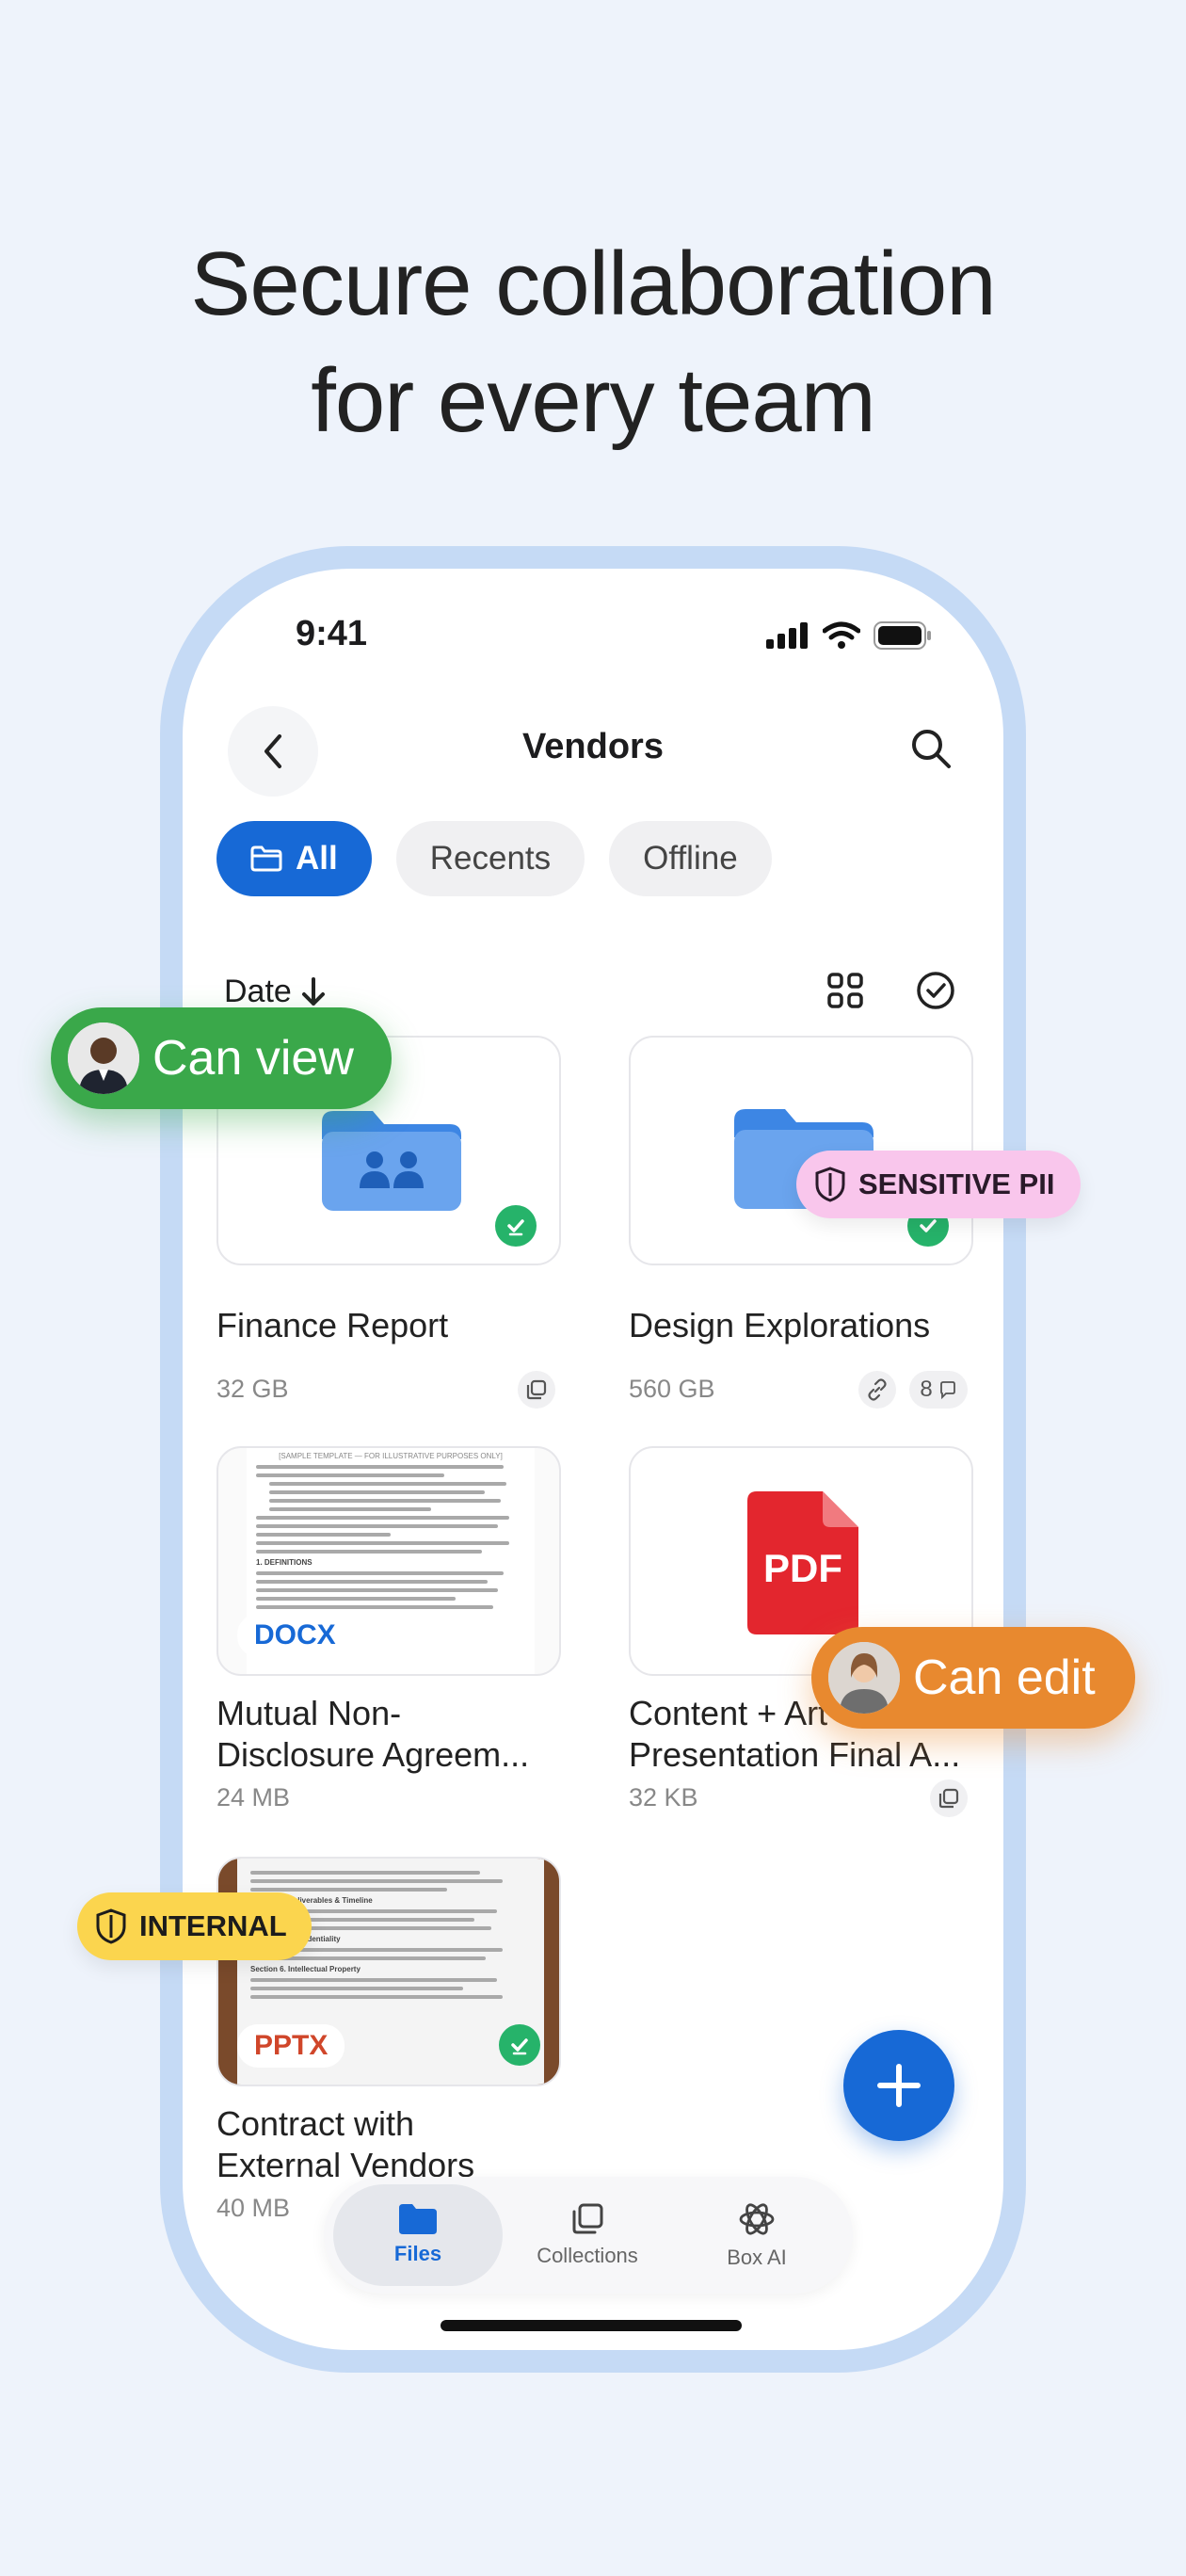 Image resolution: width=1186 pixels, height=2576 pixels. What do you see at coordinates (391, 1161) in the screenshot?
I see `shared-folder-icon` at bounding box center [391, 1161].